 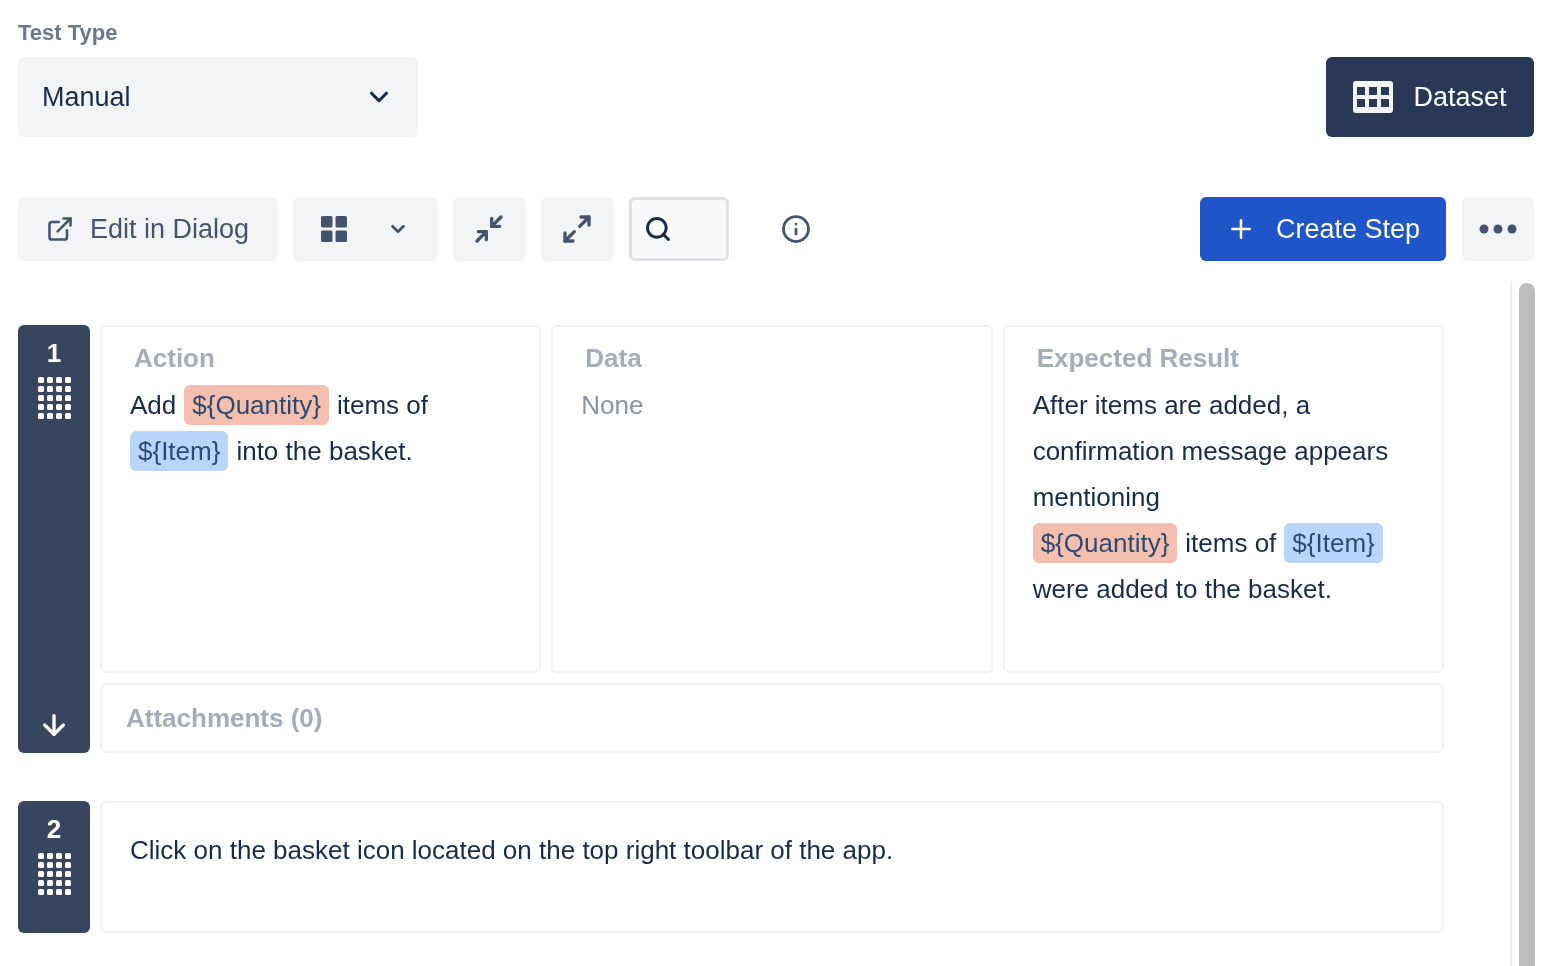 I want to click on field-heading: Action, so click(x=174, y=358).